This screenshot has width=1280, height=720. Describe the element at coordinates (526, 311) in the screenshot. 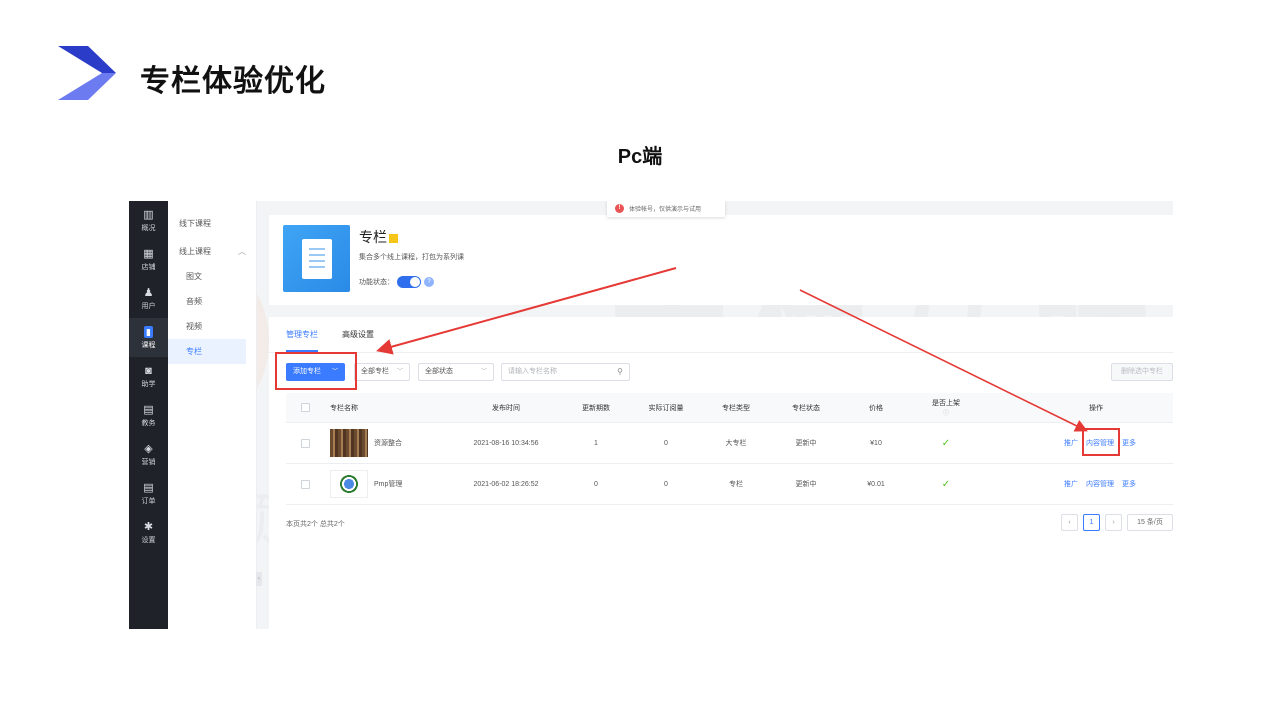

I see `arrow-to-add-button` at that location.